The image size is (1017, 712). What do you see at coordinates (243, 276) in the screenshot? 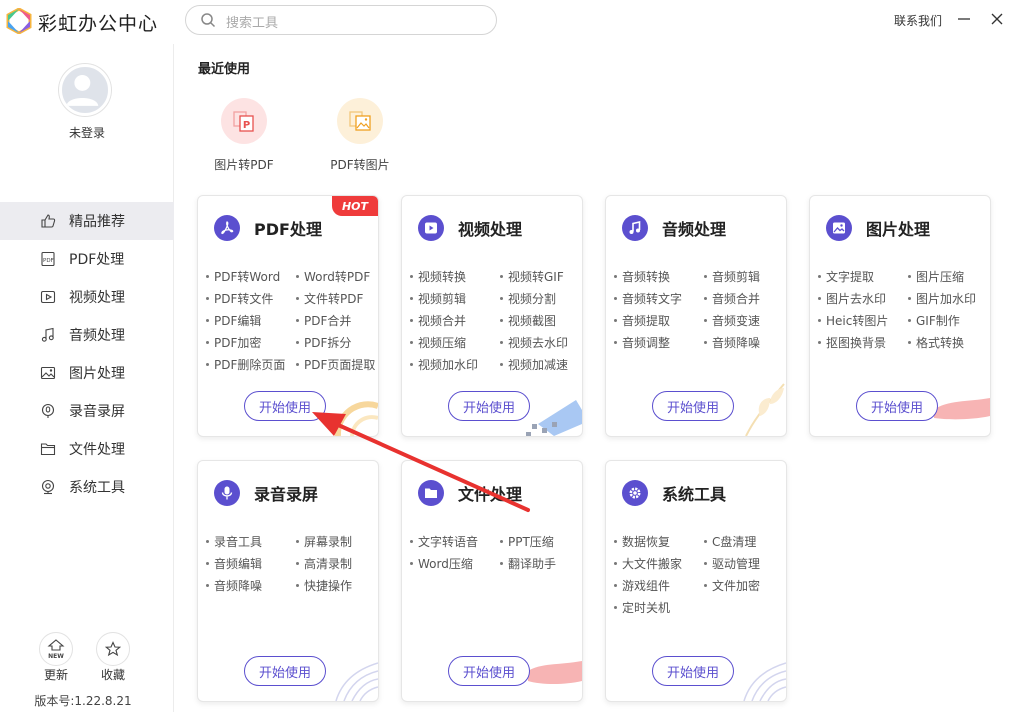
I see `feature-link: PDF转Word` at bounding box center [243, 276].